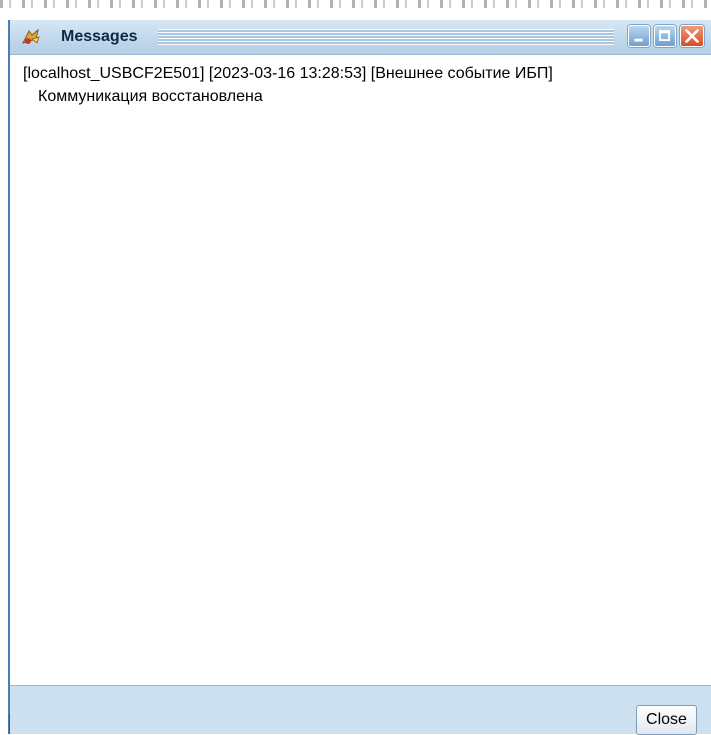 The width and height of the screenshot is (711, 735). I want to click on background-partial-text, so click(355, 4).